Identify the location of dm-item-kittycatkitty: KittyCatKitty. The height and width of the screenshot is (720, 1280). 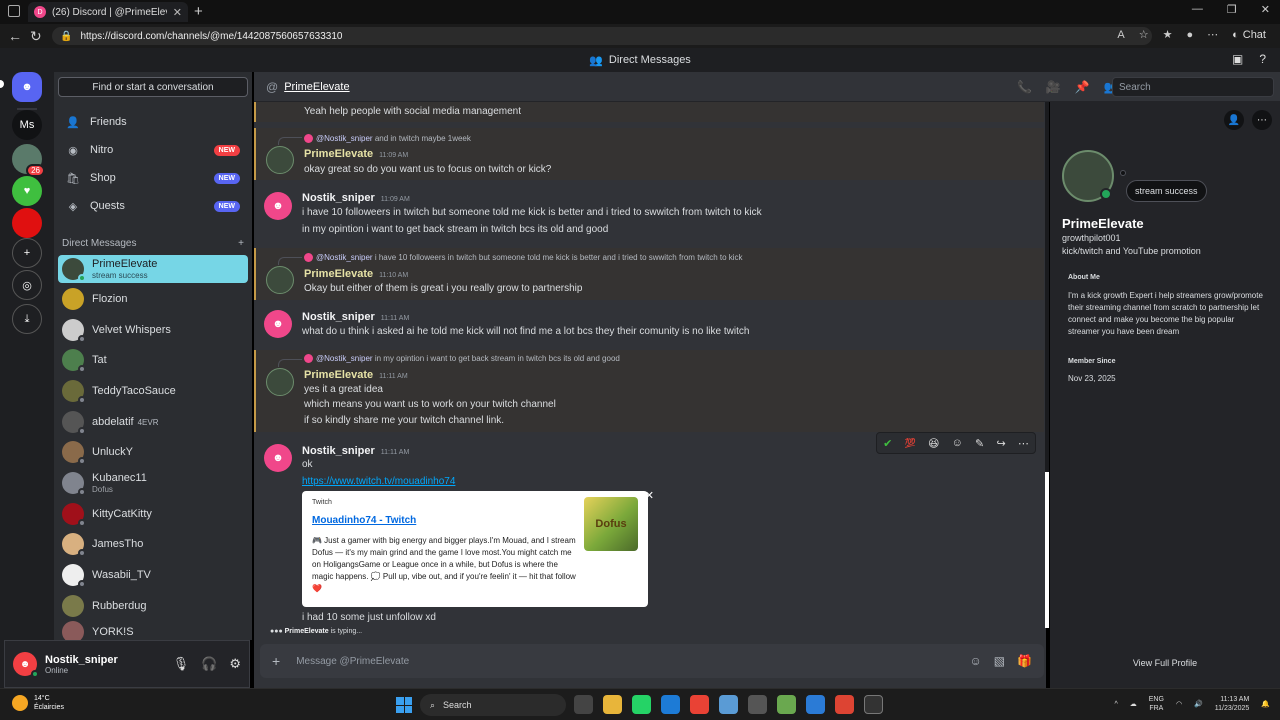
(153, 514).